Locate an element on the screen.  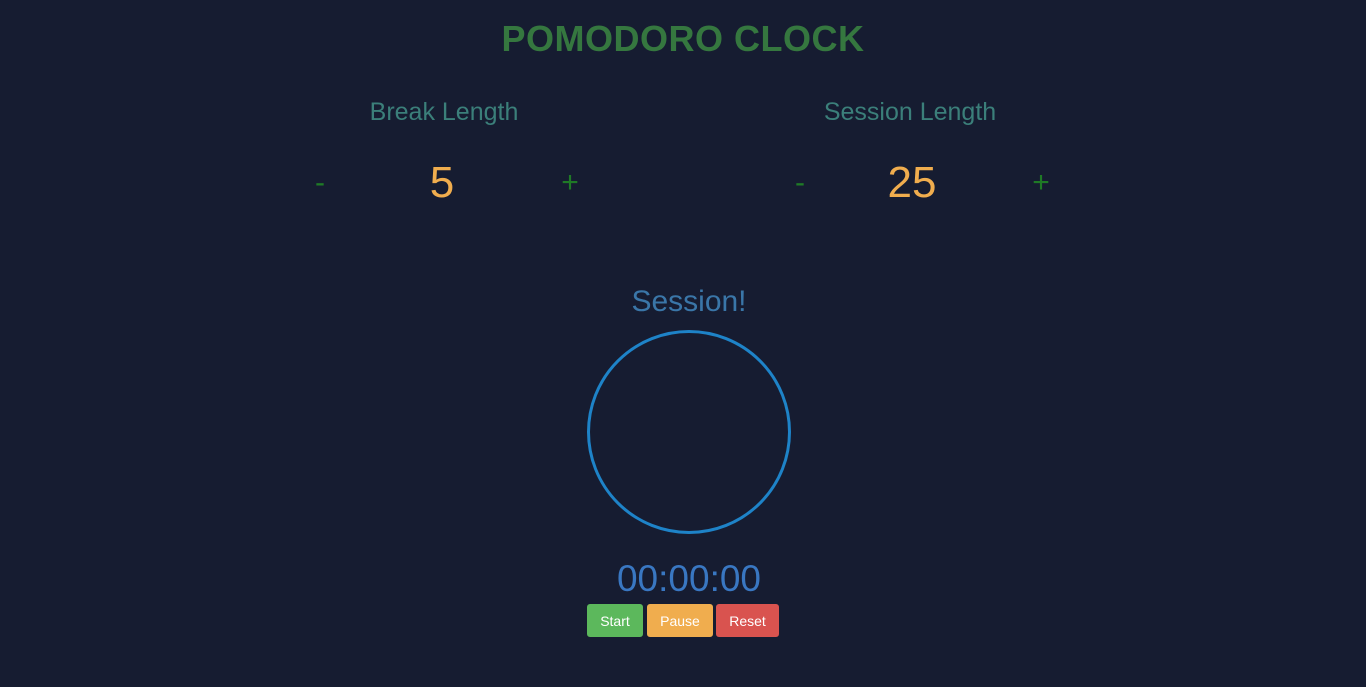
timer-display: 00:00:00 is located at coordinates (689, 578).